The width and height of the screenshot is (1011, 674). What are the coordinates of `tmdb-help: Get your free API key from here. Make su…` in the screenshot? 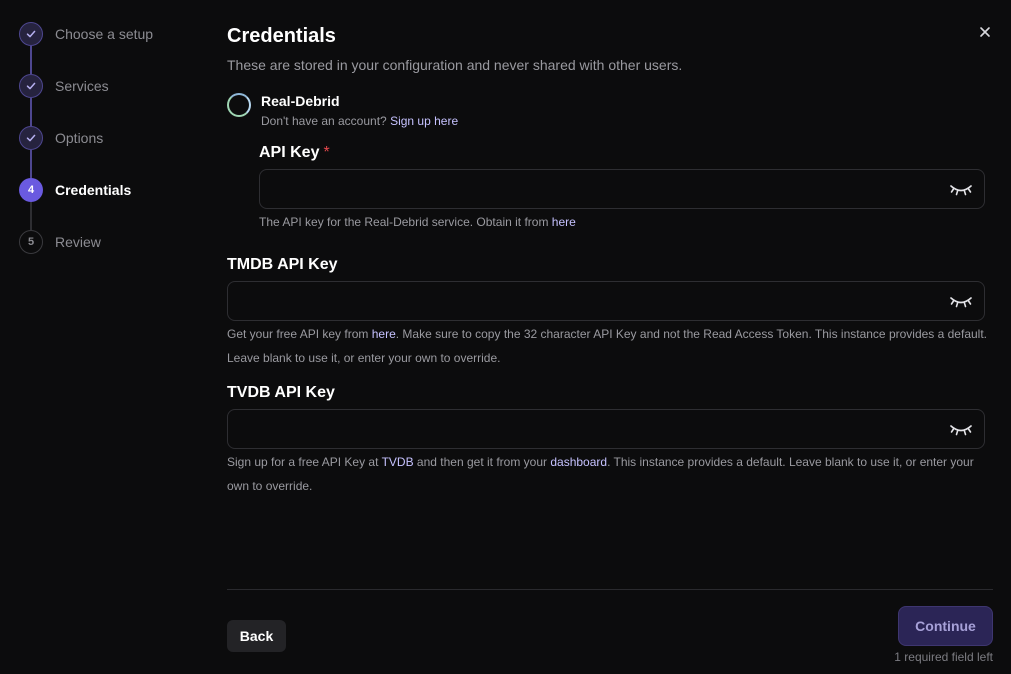 It's located at (612, 346).